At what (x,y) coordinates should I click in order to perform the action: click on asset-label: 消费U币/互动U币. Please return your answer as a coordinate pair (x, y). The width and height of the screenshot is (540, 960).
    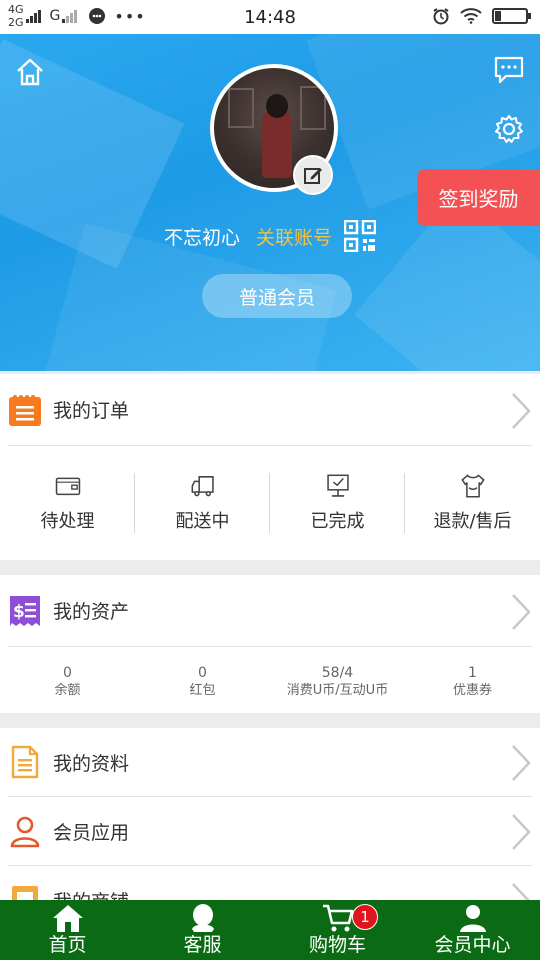
    Looking at the image, I should click on (337, 690).